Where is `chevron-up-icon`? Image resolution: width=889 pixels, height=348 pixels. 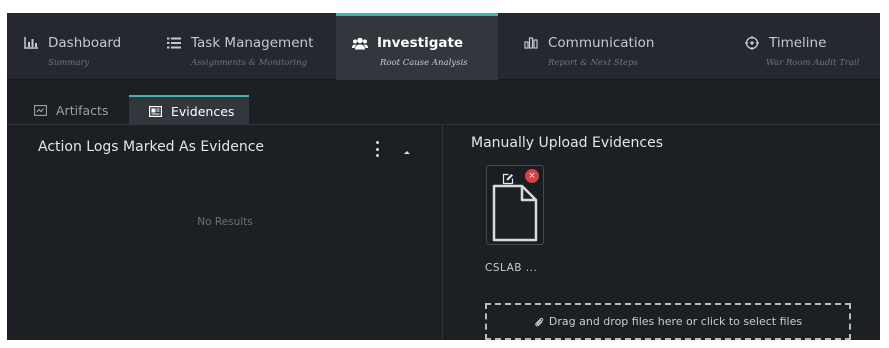
chevron-up-icon is located at coordinates (407, 149).